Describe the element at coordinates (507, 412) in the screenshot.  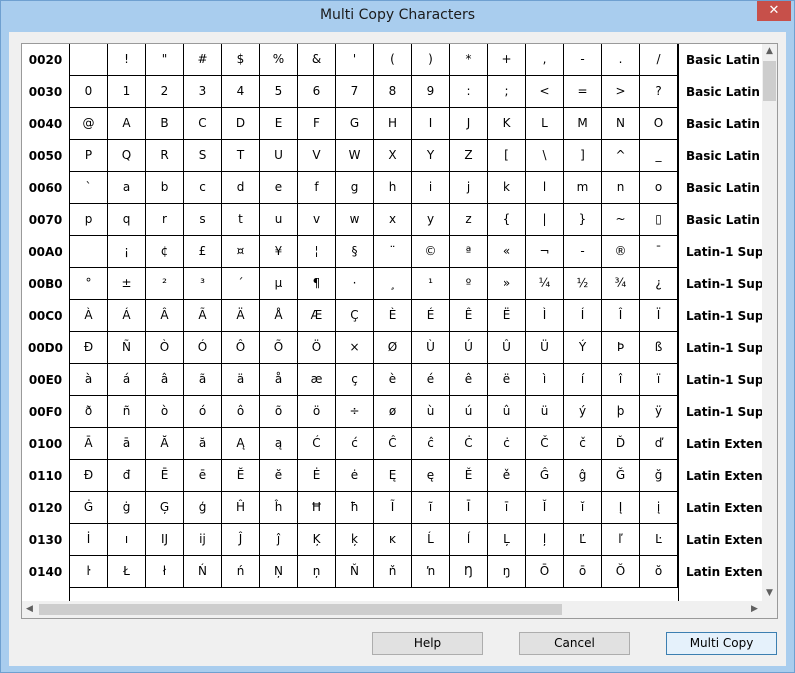
I see `character-cell: û` at that location.